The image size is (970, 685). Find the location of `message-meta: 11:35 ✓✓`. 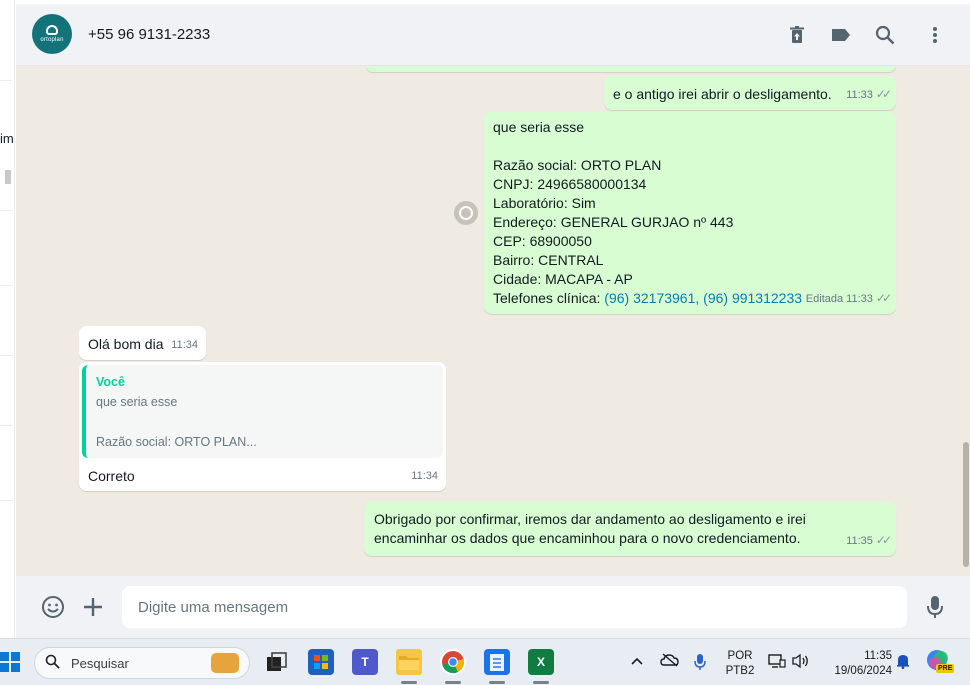

message-meta: 11:35 ✓✓ is located at coordinates (869, 541).